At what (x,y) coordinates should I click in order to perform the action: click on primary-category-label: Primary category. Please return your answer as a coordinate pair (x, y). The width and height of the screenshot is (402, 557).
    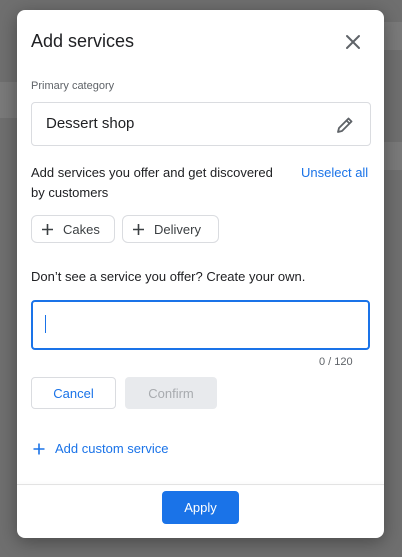
    Looking at the image, I should click on (73, 86).